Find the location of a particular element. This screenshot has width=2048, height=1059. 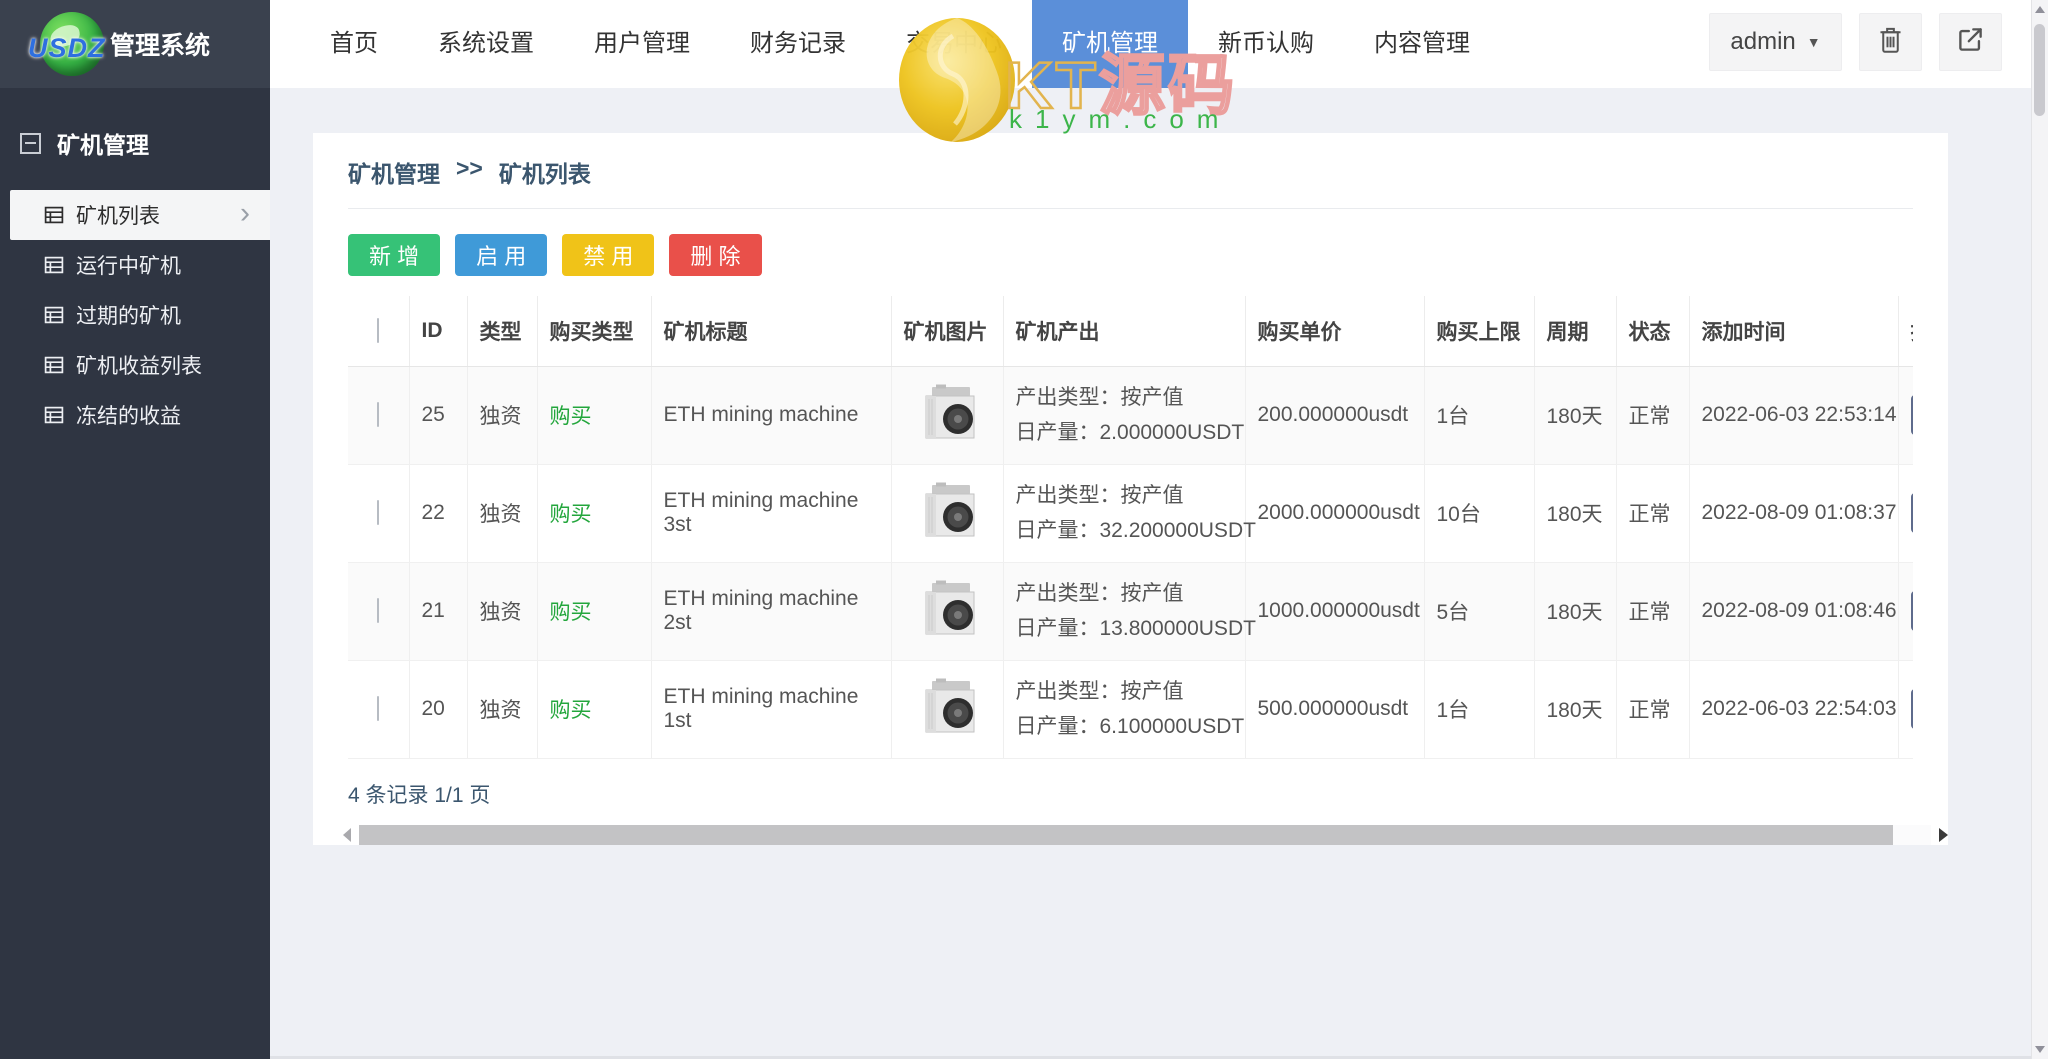

pagination-summary: 4 条记录 1/1 页 is located at coordinates (419, 795).